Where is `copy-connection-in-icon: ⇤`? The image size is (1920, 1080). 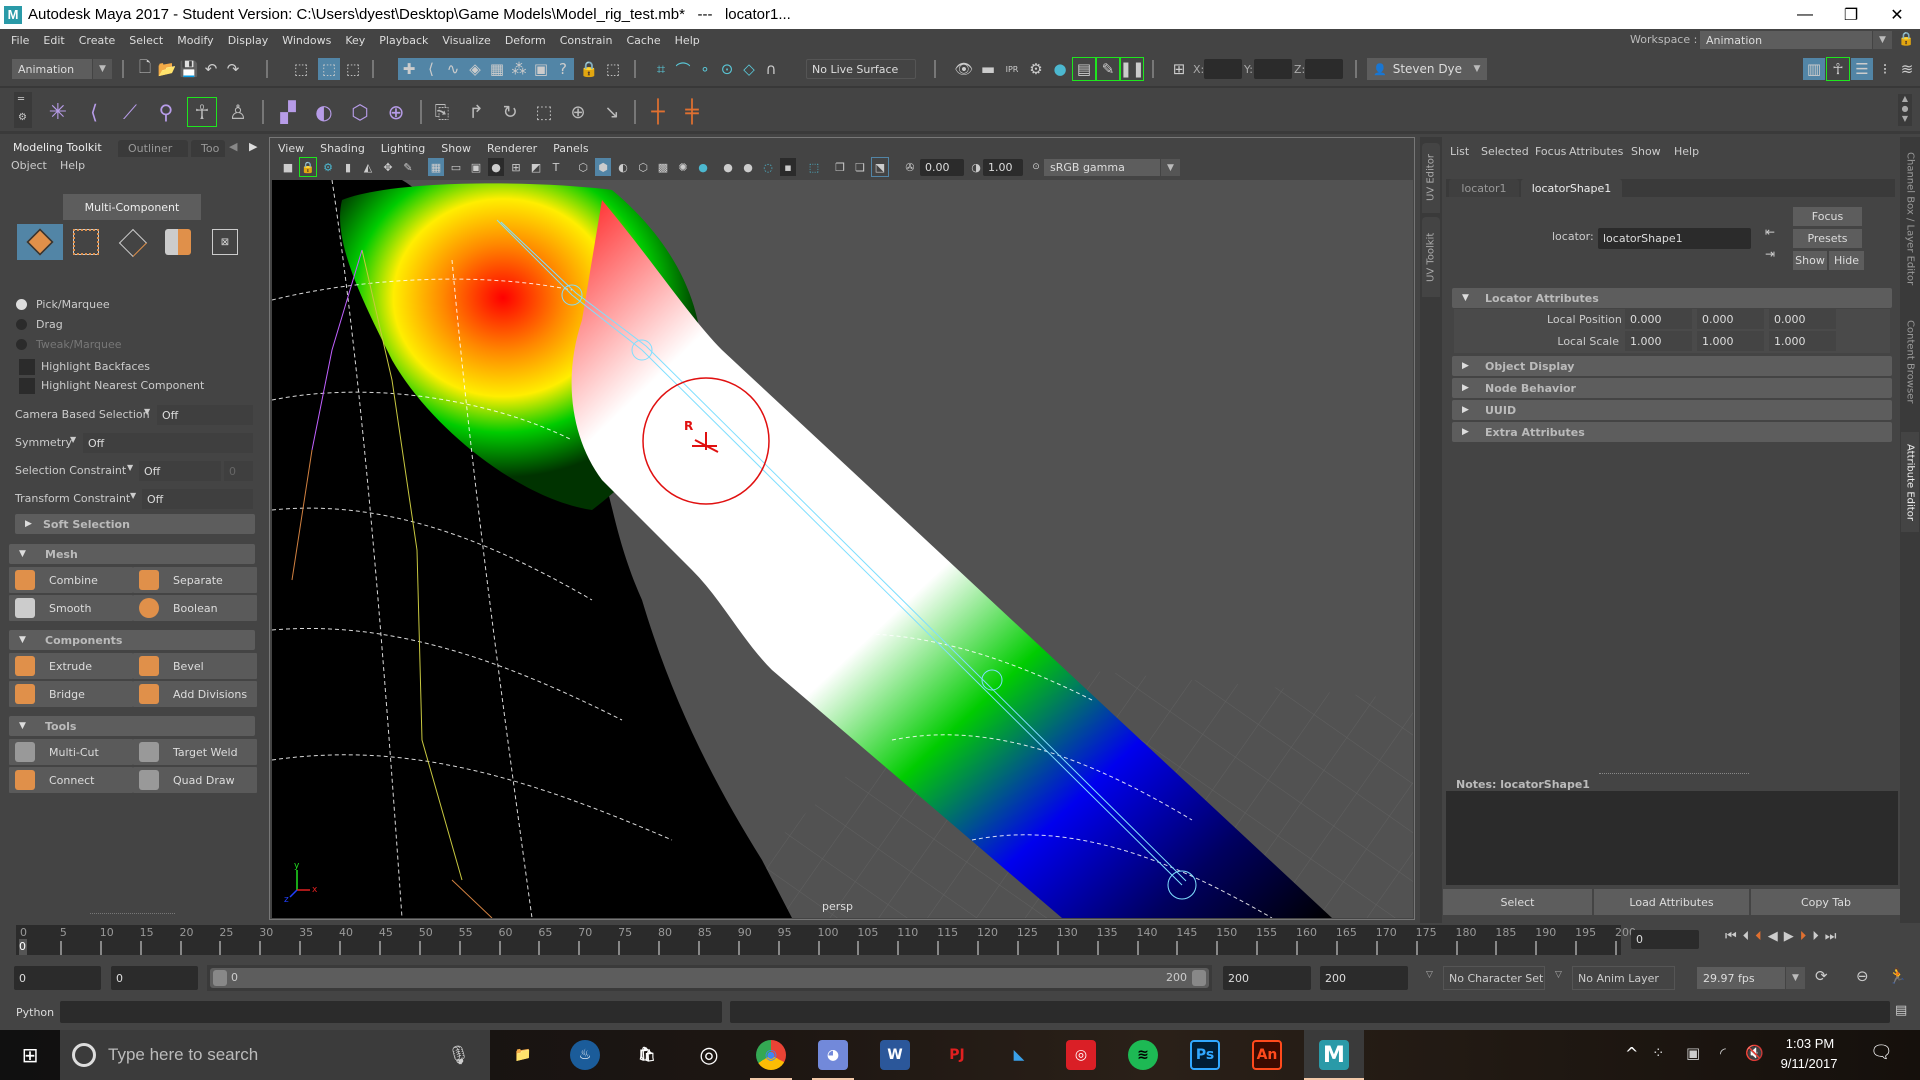
copy-connection-in-icon: ⇤ is located at coordinates (1770, 232).